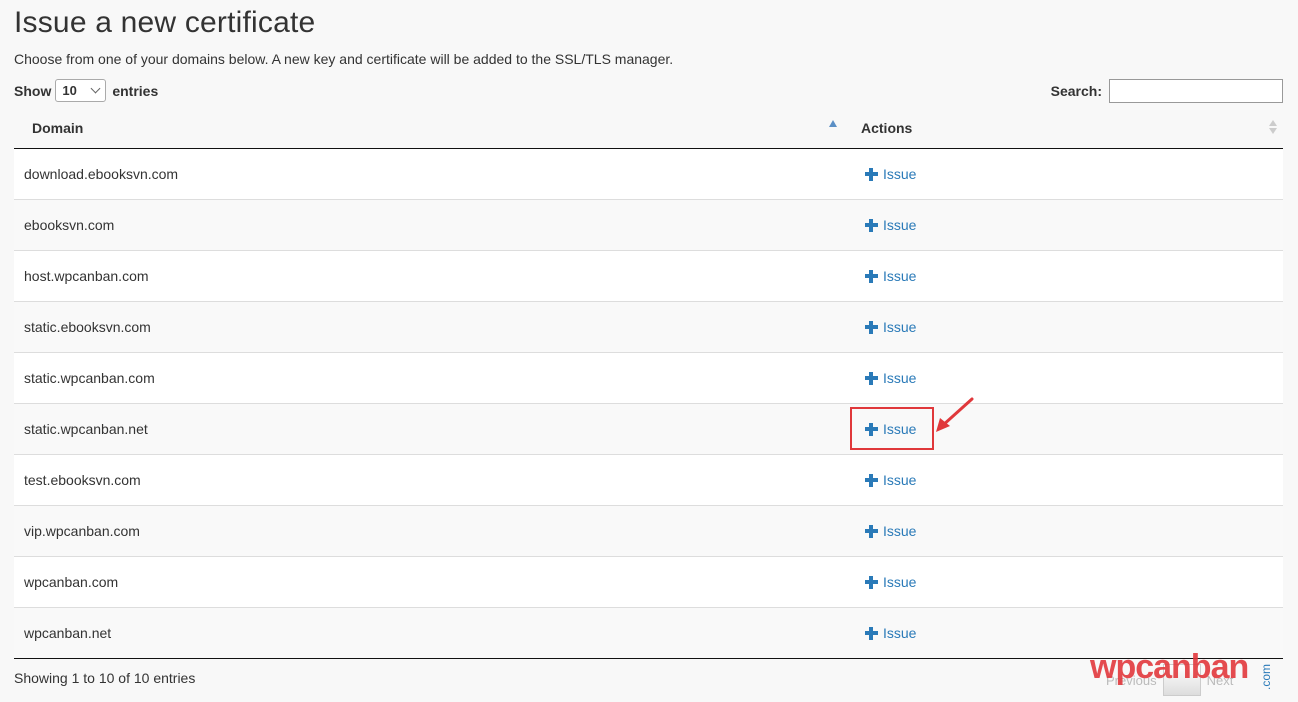 The width and height of the screenshot is (1298, 702). I want to click on watermark-suffix: .com, so click(1266, 676).